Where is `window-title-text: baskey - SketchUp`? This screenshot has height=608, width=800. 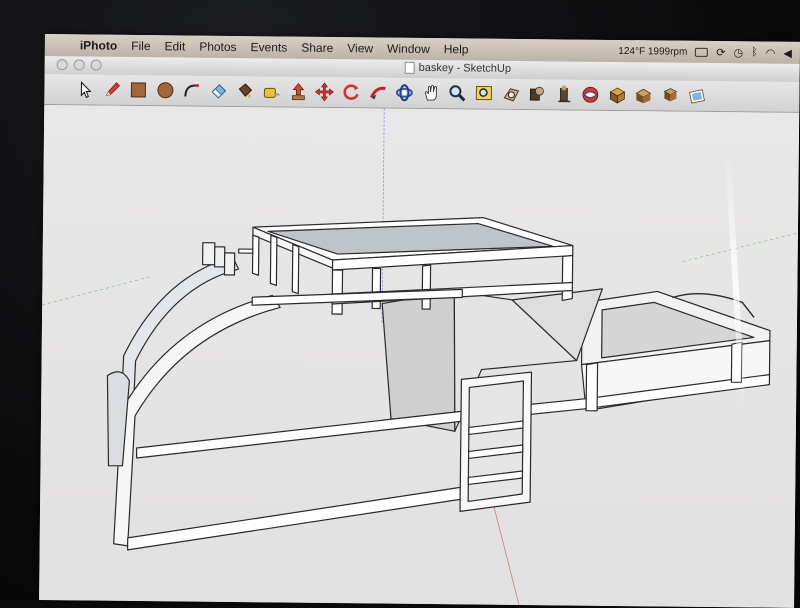 window-title-text: baskey - SketchUp is located at coordinates (465, 68).